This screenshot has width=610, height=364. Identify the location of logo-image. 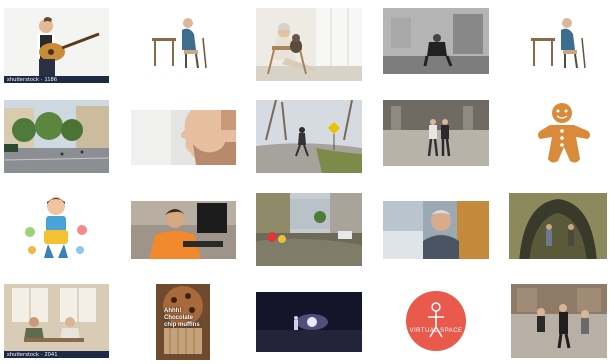
(436, 321).